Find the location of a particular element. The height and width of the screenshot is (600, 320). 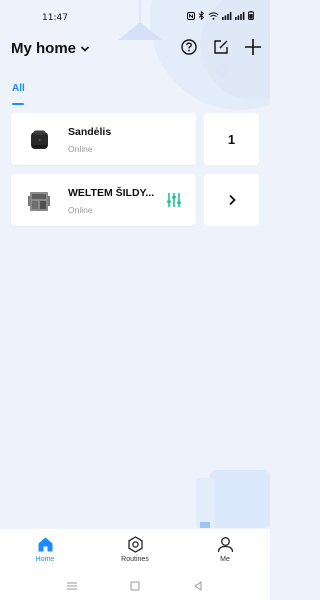

nav-me: Me is located at coordinates (225, 549).